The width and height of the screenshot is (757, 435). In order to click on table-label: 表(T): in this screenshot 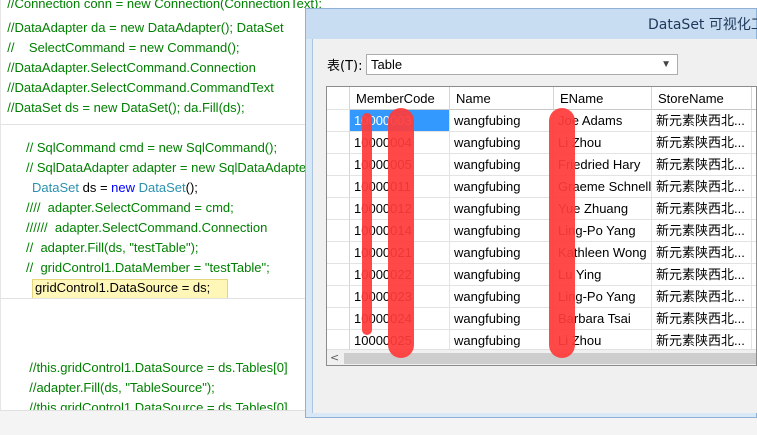, I will do `click(345, 66)`.